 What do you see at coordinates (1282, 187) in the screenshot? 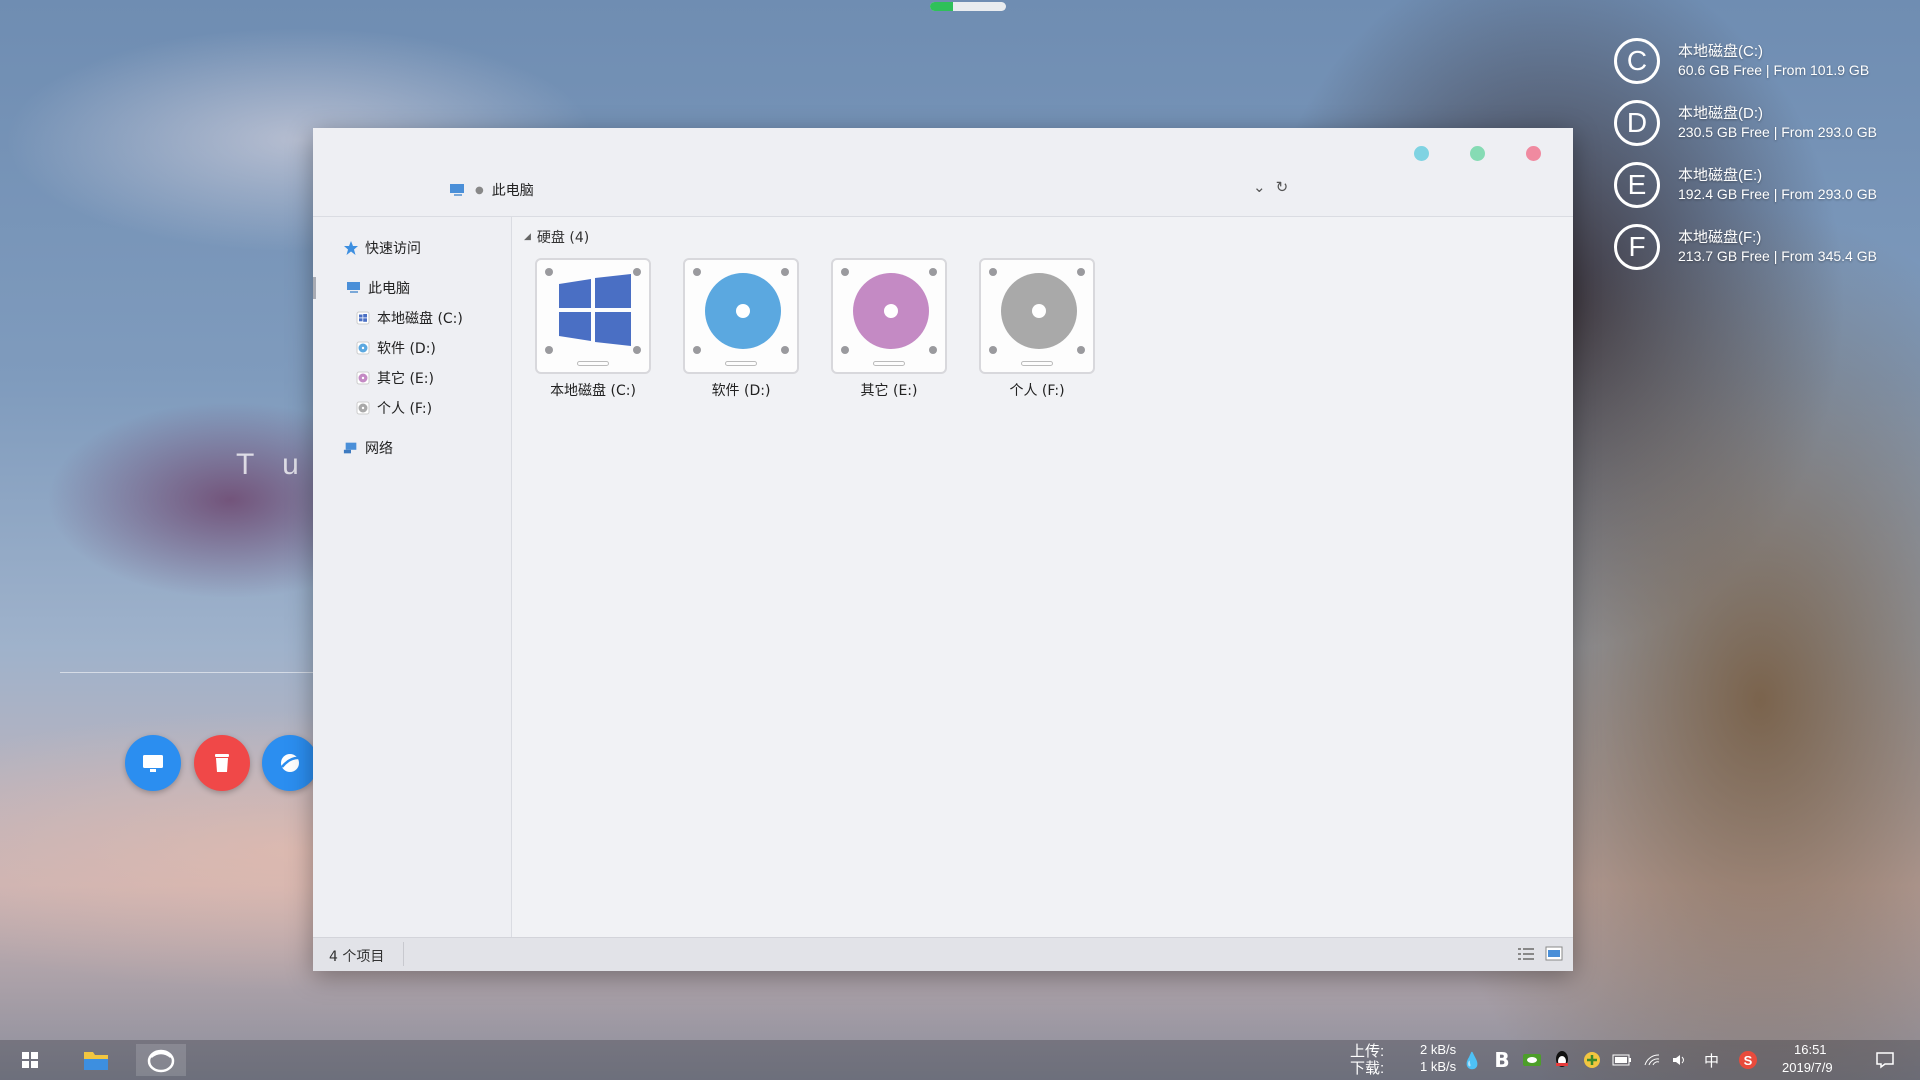
I see `refresh-icon: ↻` at bounding box center [1282, 187].